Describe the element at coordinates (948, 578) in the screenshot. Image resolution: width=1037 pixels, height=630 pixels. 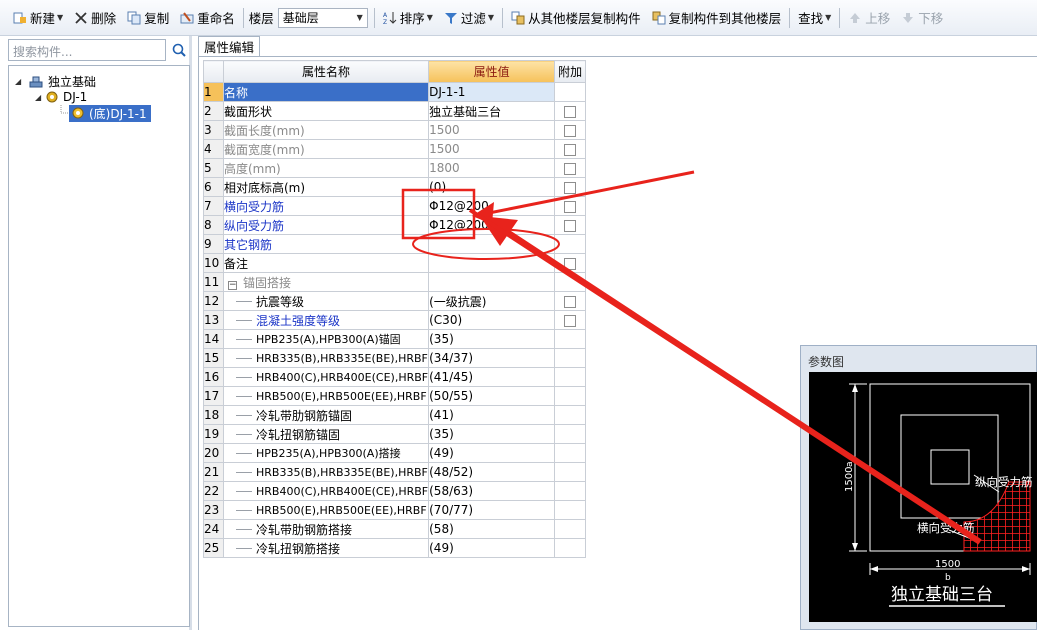
I see `dim-b-label: b` at that location.